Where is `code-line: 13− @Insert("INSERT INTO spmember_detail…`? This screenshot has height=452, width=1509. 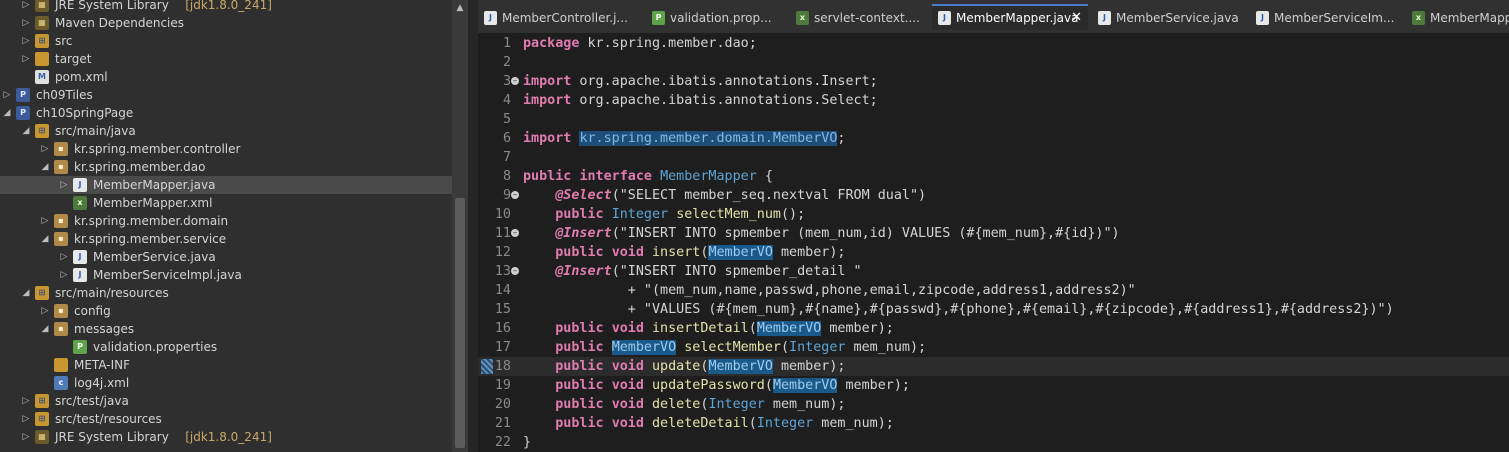
code-line: 13− @Insert("INSERT INTO spmember_detail… is located at coordinates (993, 271).